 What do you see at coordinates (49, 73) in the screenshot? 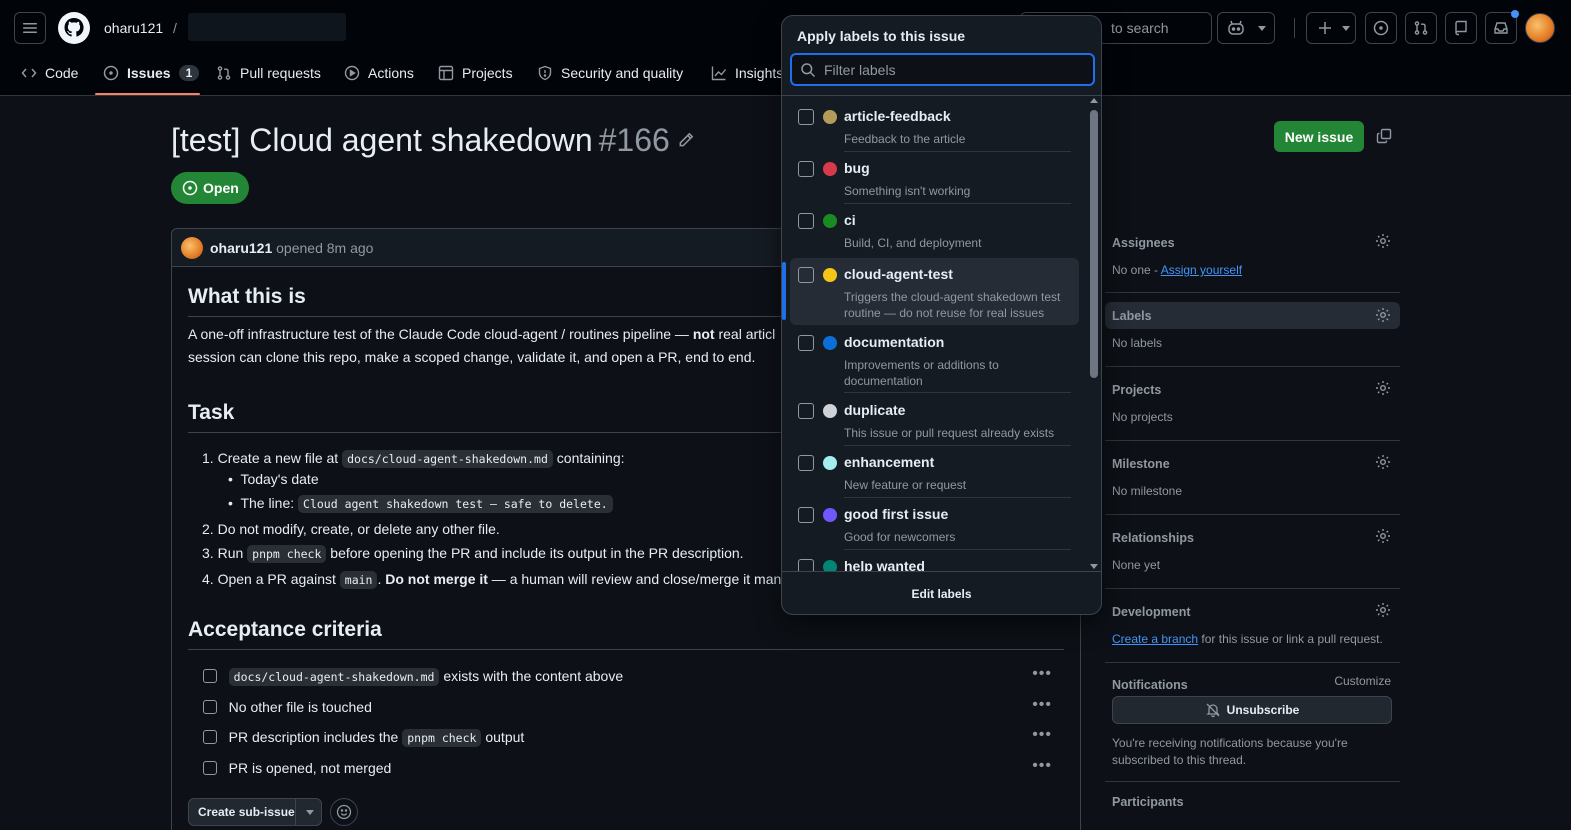
I see `tab-code: Code` at bounding box center [49, 73].